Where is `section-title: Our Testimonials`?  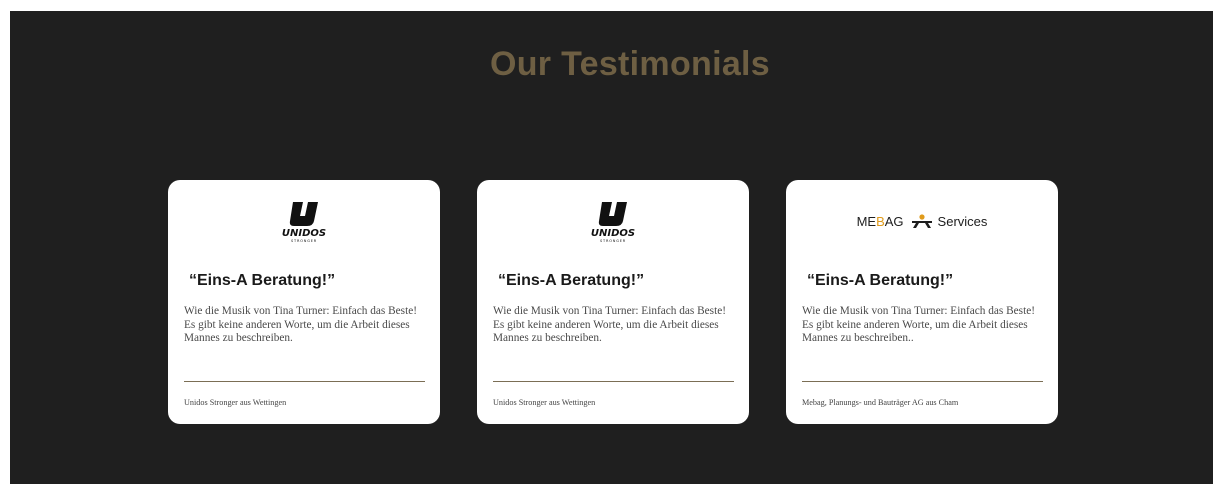 section-title: Our Testimonials is located at coordinates (629, 64).